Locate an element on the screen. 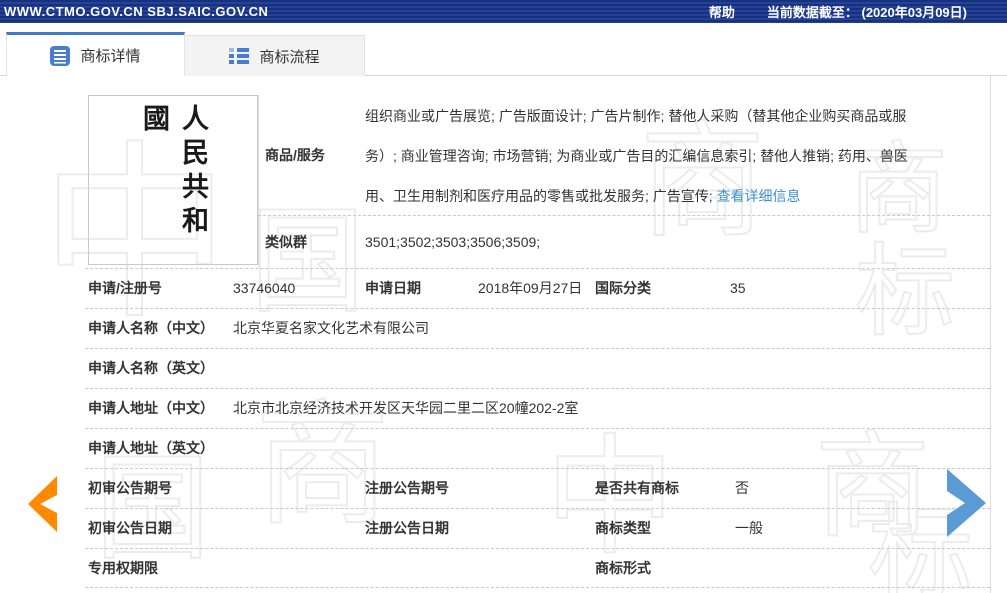 This screenshot has height=593, width=1007. watermark-glyph: 标 is located at coordinates (905, 291).